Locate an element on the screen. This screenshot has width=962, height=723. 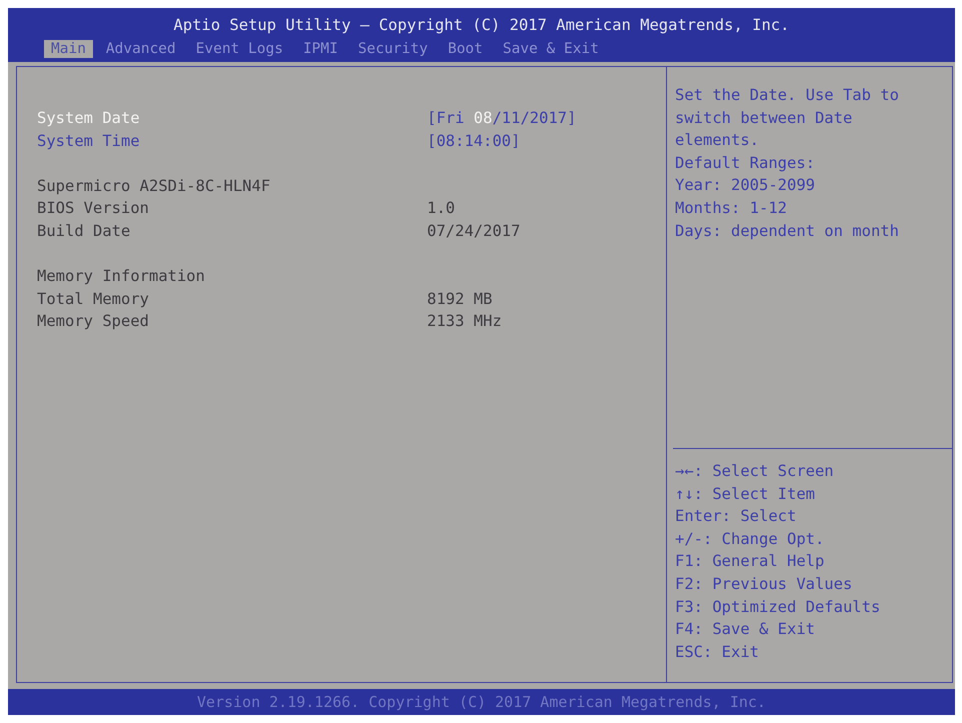
help-text: Year: 2005-2099 is located at coordinates (745, 185).